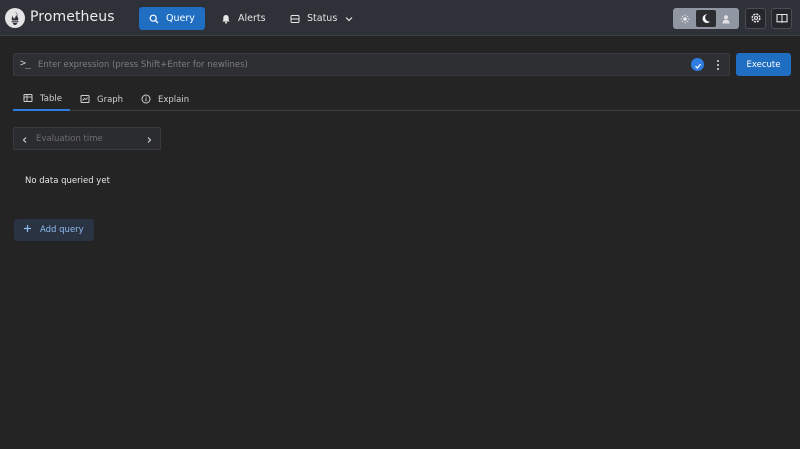 Image resolution: width=800 pixels, height=449 pixels. I want to click on more-options-button, so click(718, 64).